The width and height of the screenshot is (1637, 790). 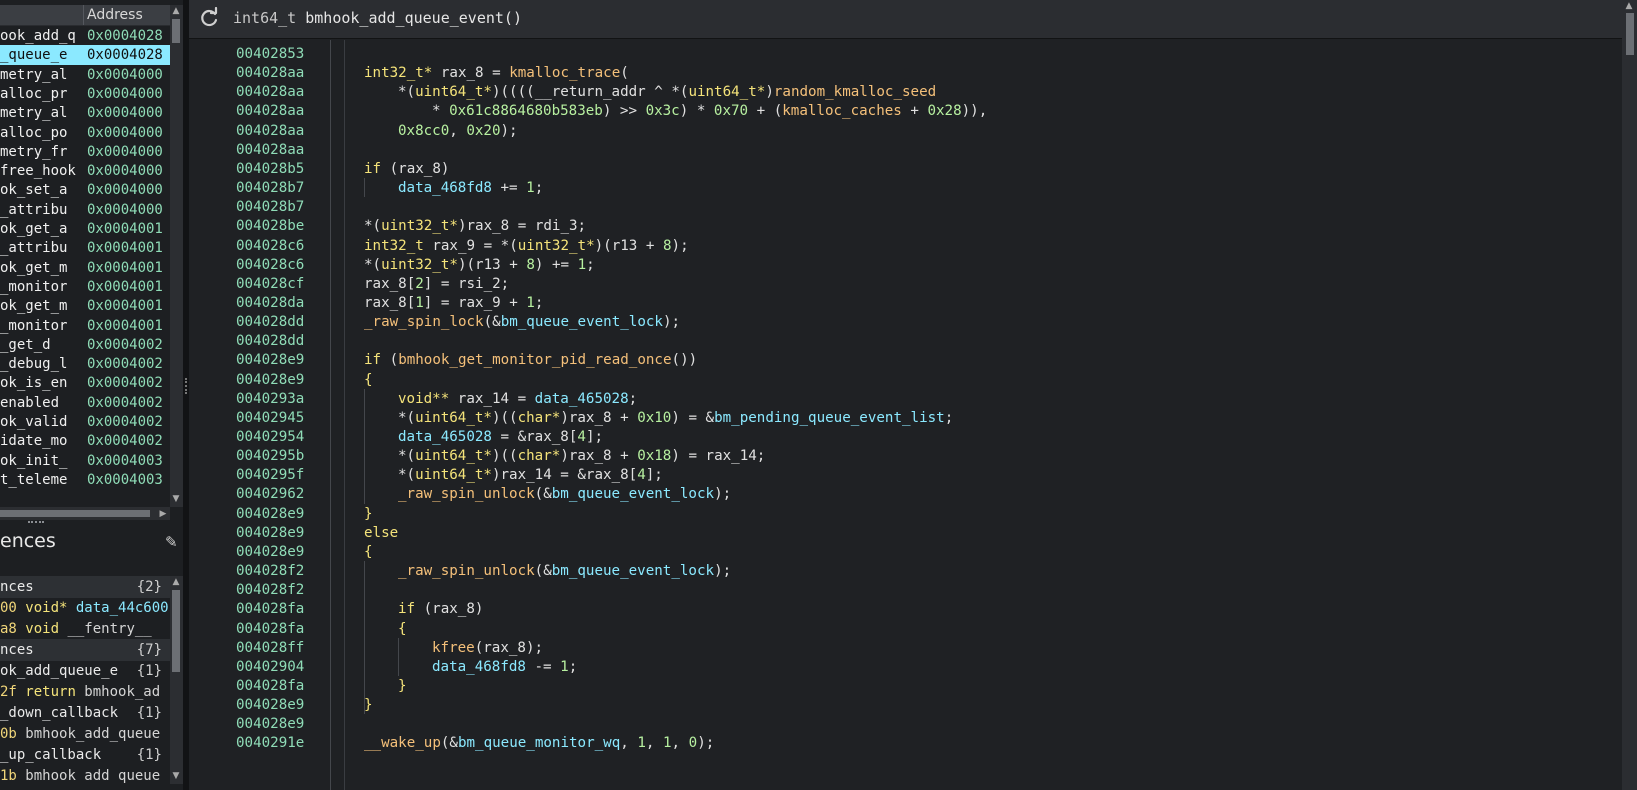 What do you see at coordinates (209, 18) in the screenshot?
I see `refresh-icon` at bounding box center [209, 18].